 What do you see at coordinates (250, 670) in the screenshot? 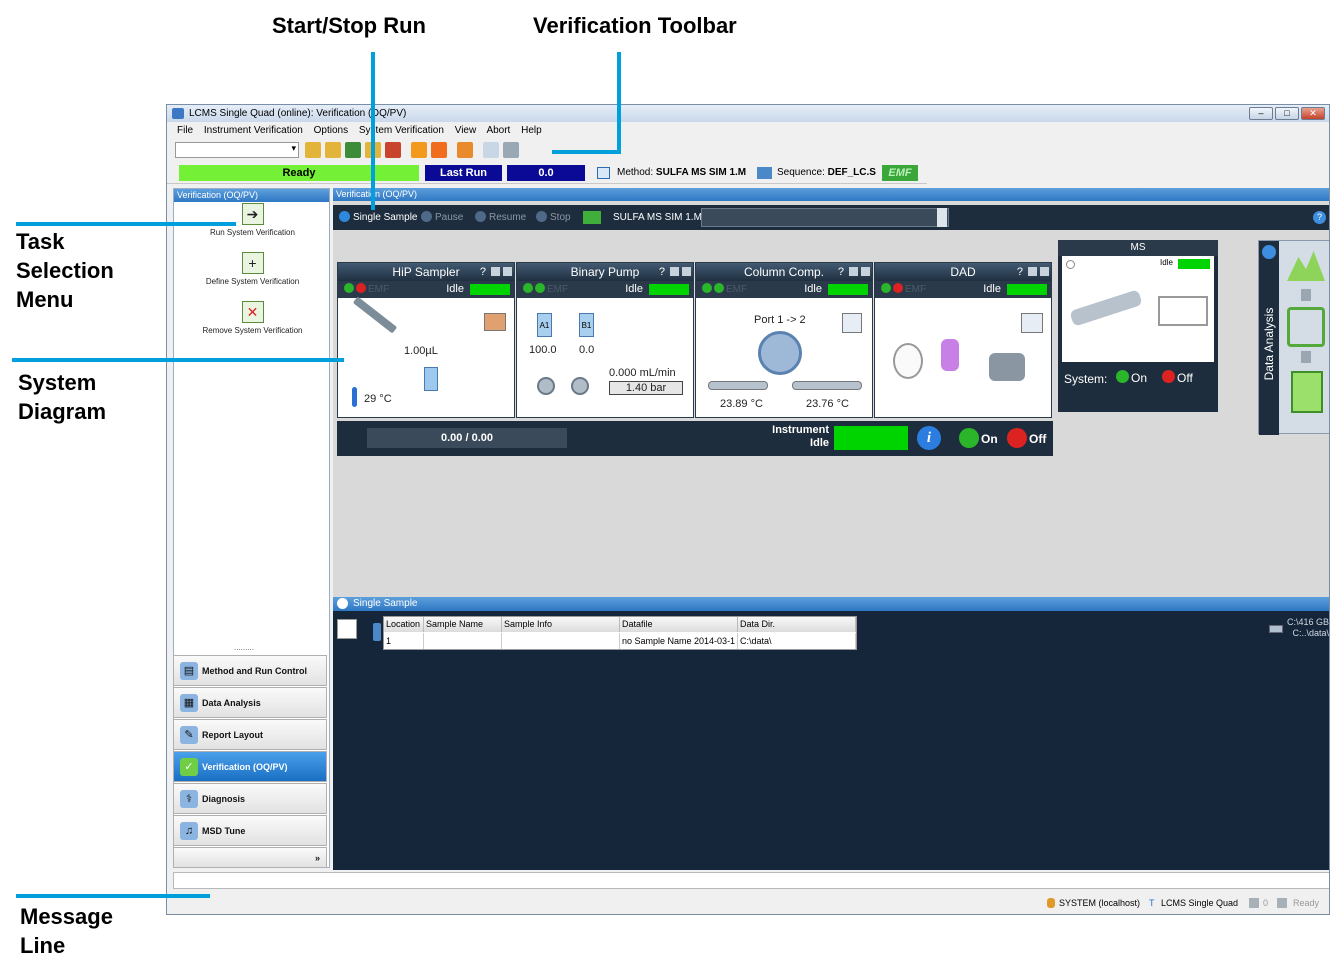
I see `nav-method-and-run-control: ▤ Method and Run Control` at bounding box center [250, 670].